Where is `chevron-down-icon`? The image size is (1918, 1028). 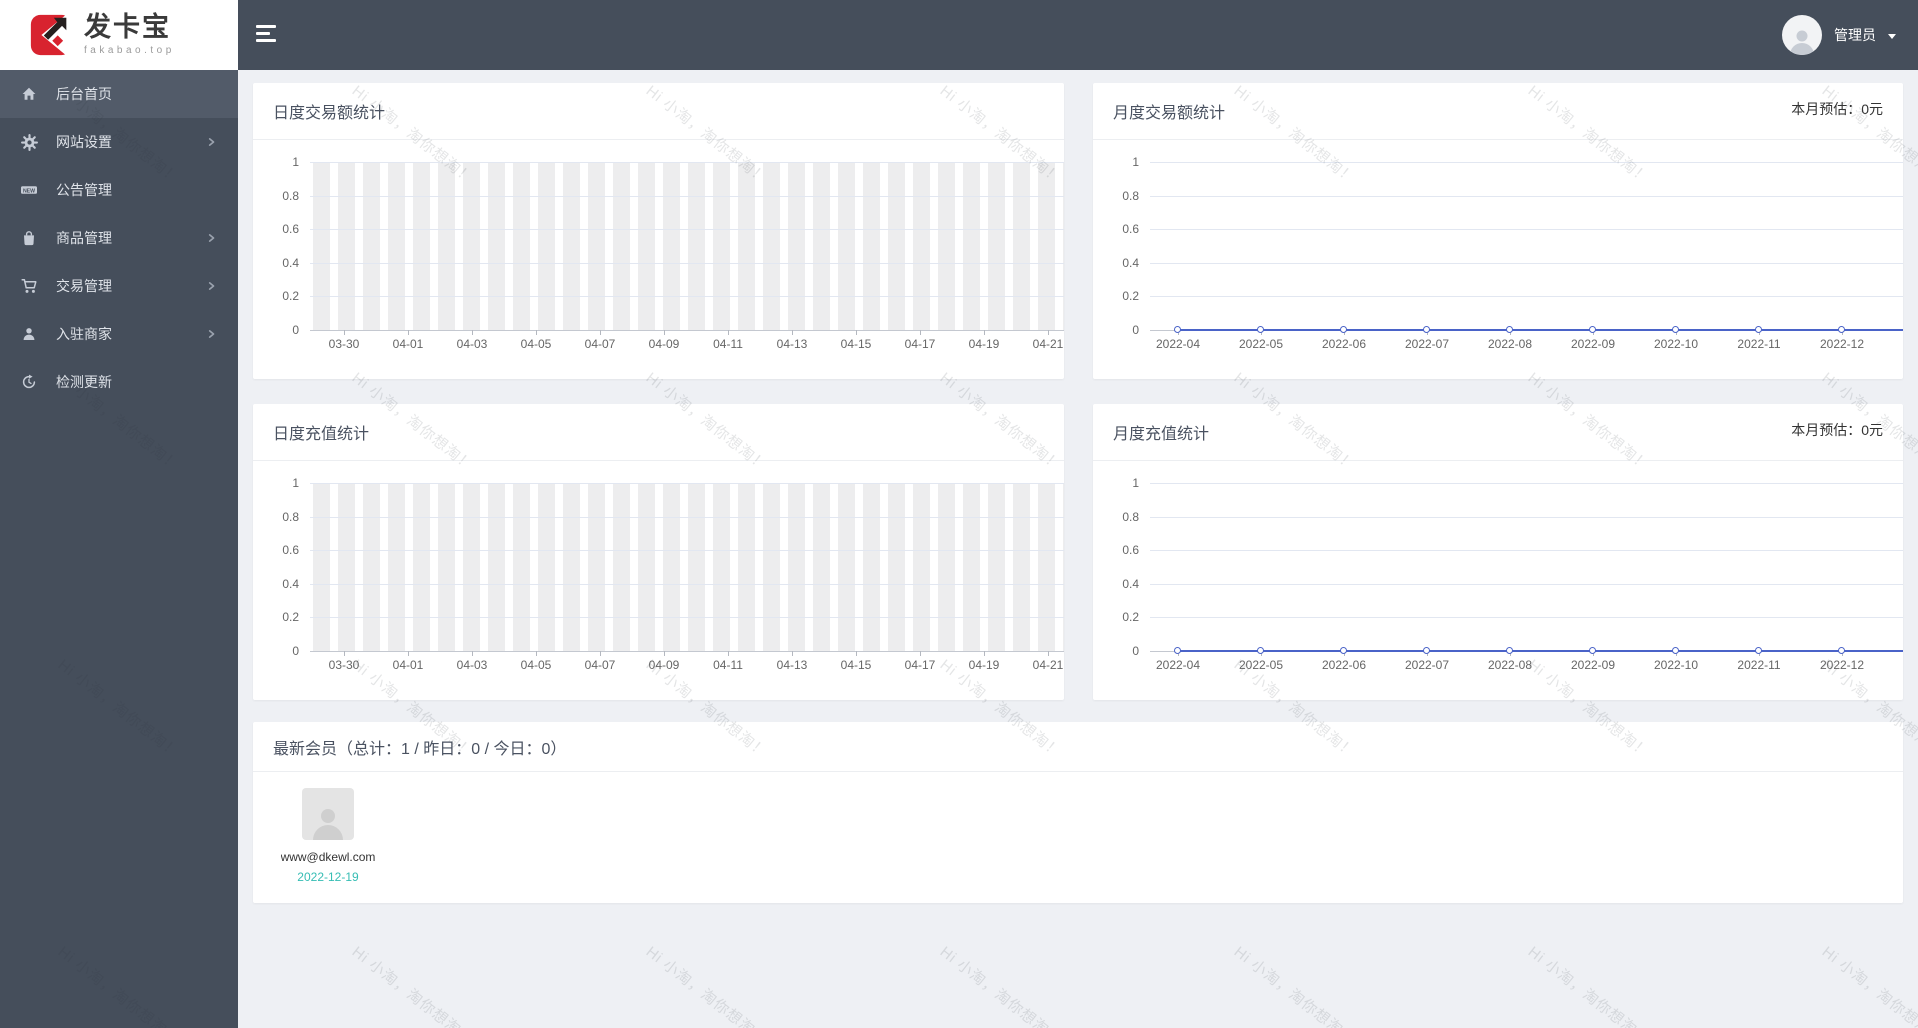 chevron-down-icon is located at coordinates (1892, 36).